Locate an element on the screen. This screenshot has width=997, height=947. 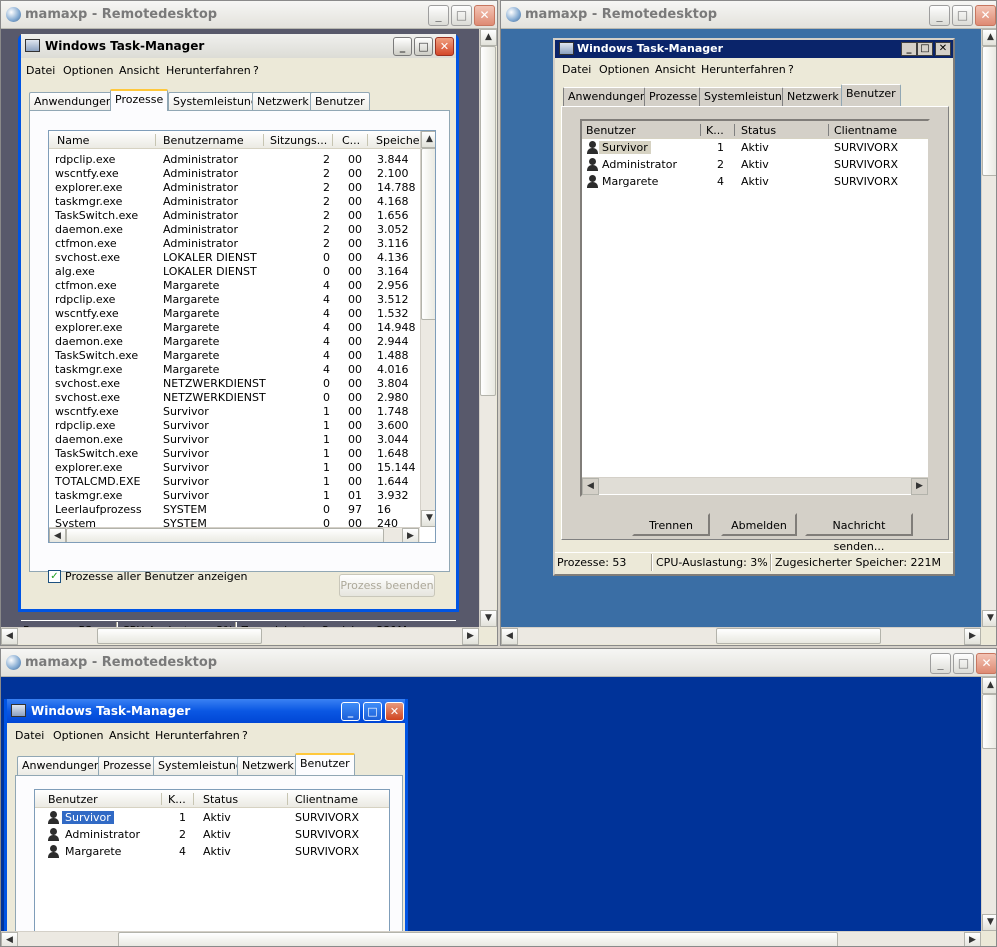
process-row: daemon.exe Survivor 1 00 3.044 is located at coordinates (234, 440).